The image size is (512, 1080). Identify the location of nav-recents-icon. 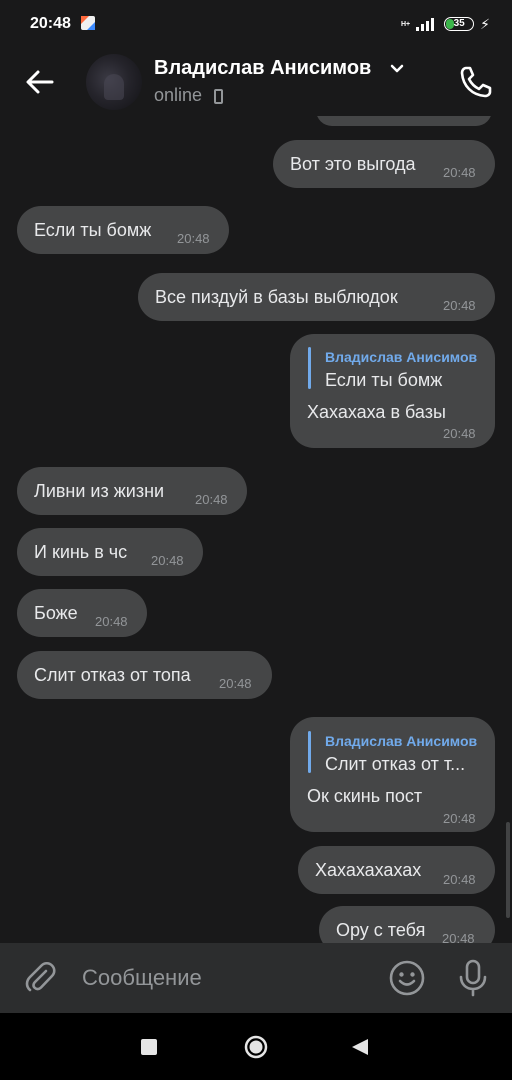
(149, 1047).